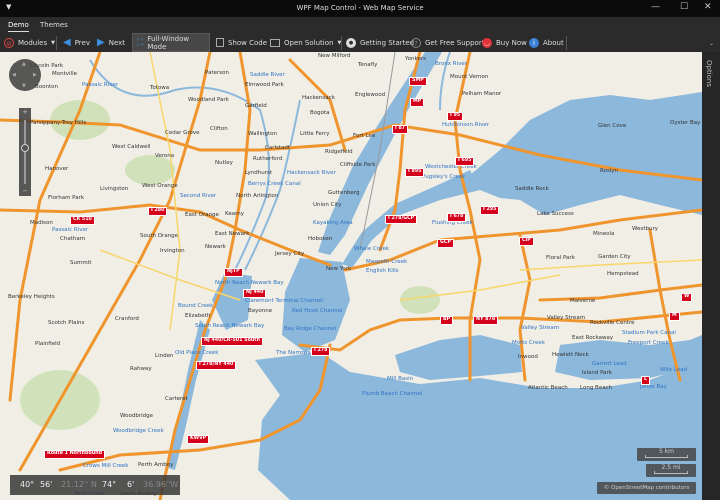 The width and height of the screenshot is (720, 500). What do you see at coordinates (131, 147) in the screenshot?
I see `place-label: West Caldwell` at bounding box center [131, 147].